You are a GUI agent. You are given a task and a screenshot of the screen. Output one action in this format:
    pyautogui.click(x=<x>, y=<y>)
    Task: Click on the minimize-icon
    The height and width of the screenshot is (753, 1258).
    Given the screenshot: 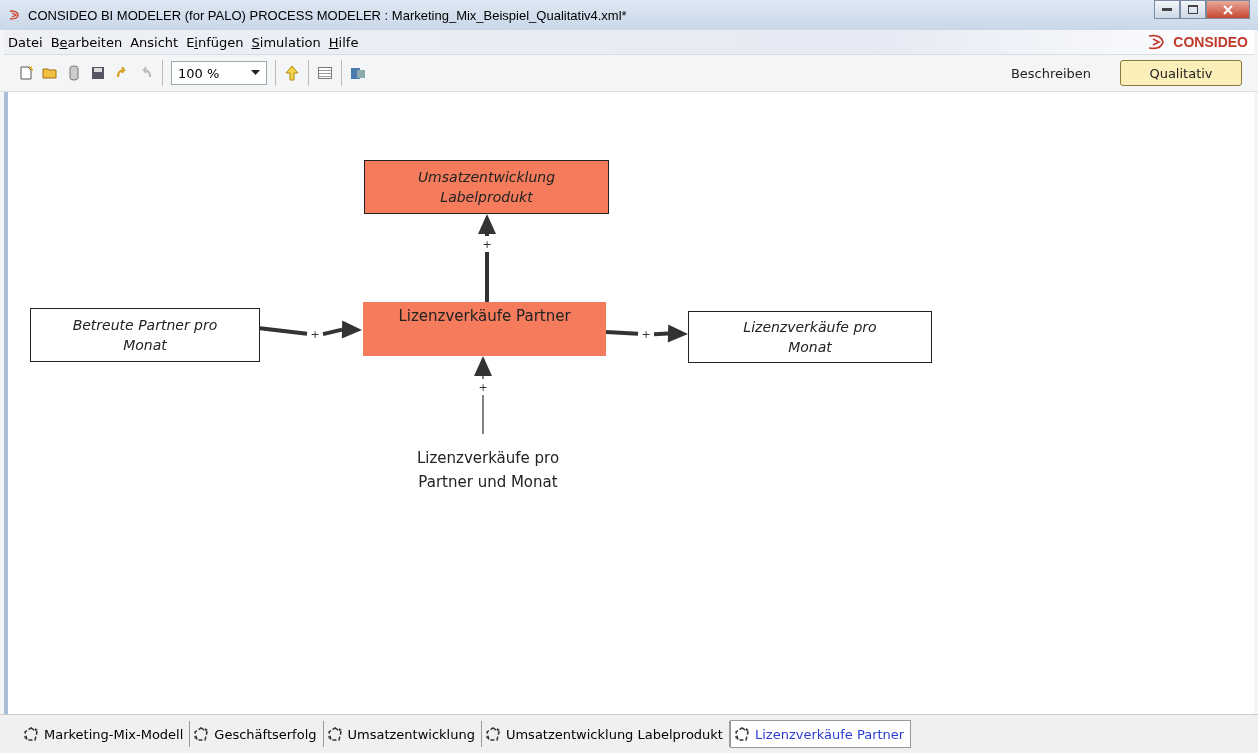 What is the action you would take?
    pyautogui.click(x=1167, y=9)
    